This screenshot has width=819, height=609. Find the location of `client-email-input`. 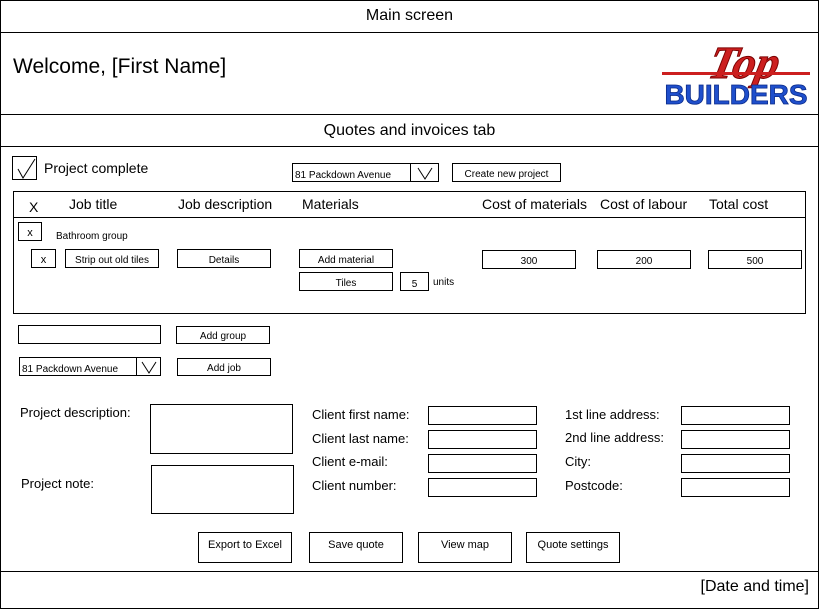

client-email-input is located at coordinates (482, 463).